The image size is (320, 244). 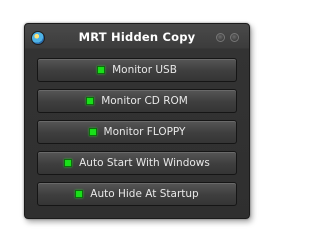 I want to click on monitor-cdrom-button: Monitor CD ROM, so click(x=137, y=101).